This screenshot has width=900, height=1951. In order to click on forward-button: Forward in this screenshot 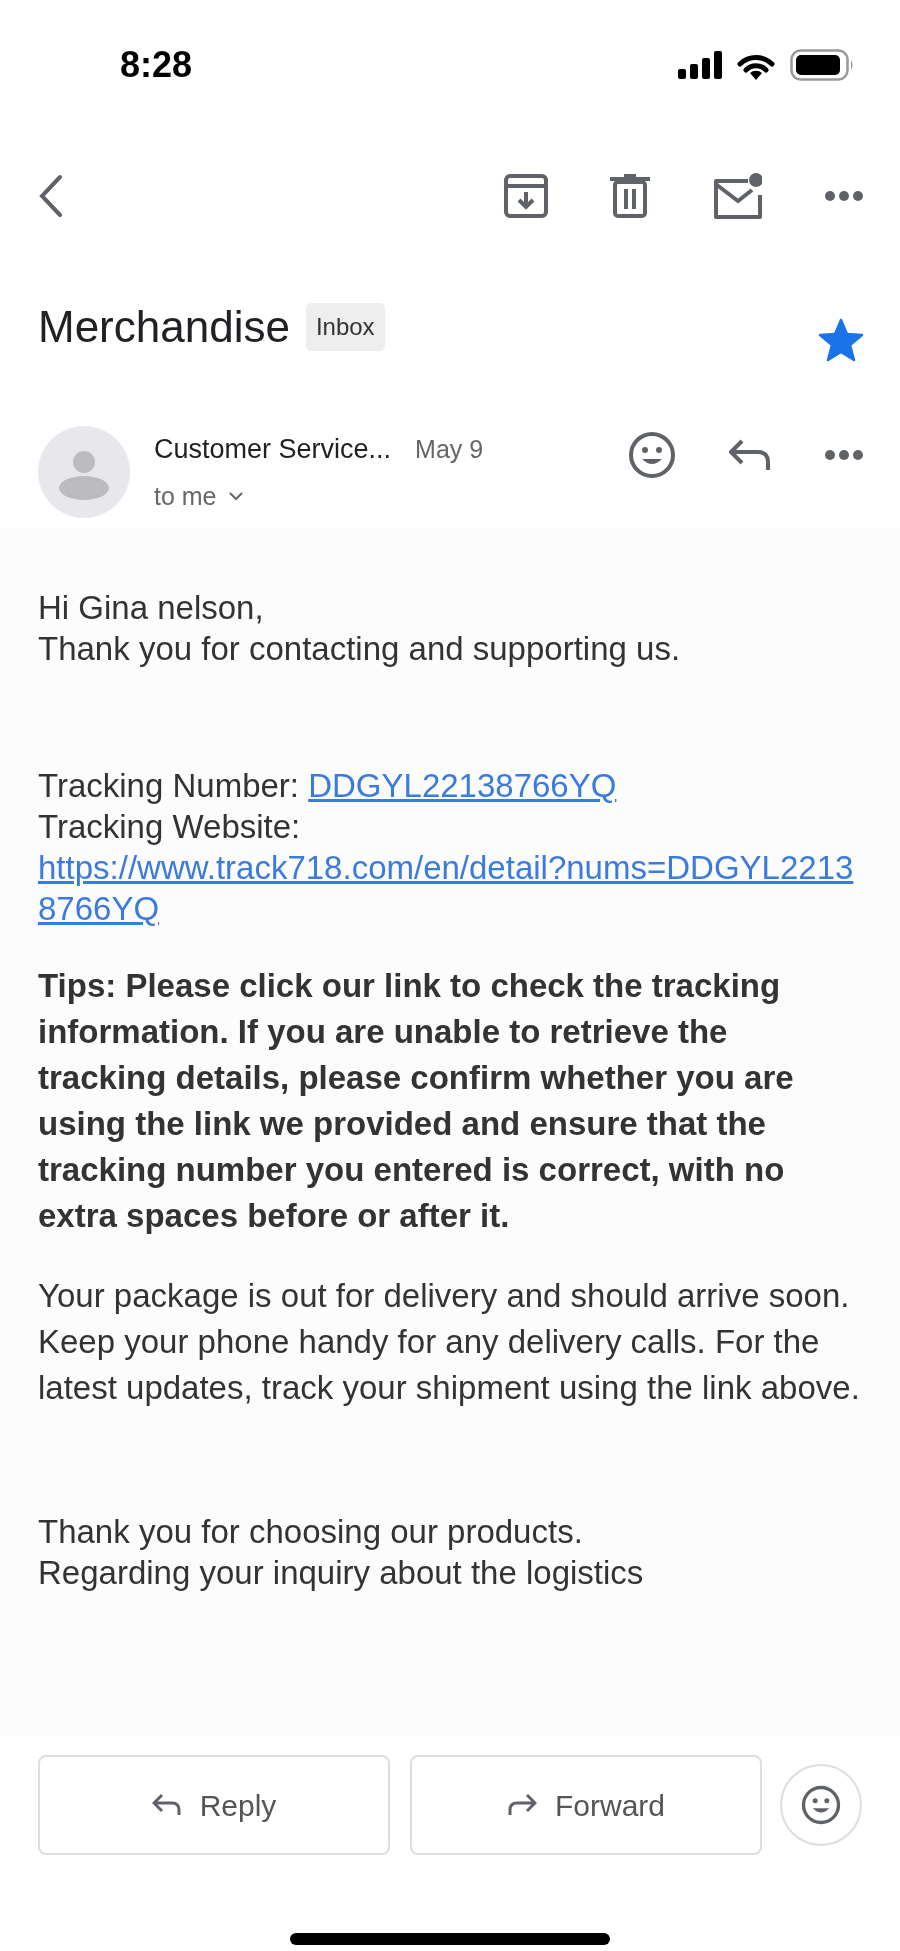, I will do `click(586, 1805)`.